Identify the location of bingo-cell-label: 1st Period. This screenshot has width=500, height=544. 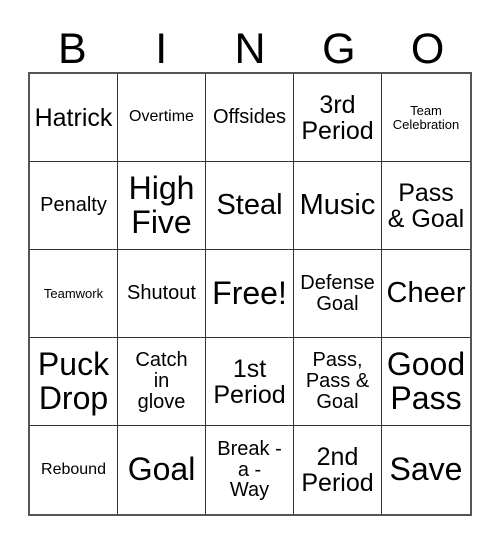
(249, 381).